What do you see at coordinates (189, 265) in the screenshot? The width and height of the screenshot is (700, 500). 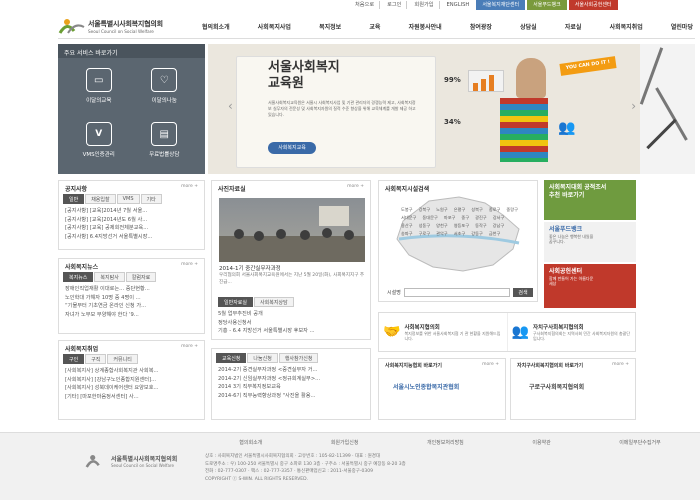 I see `news-more-link: more +` at bounding box center [189, 265].